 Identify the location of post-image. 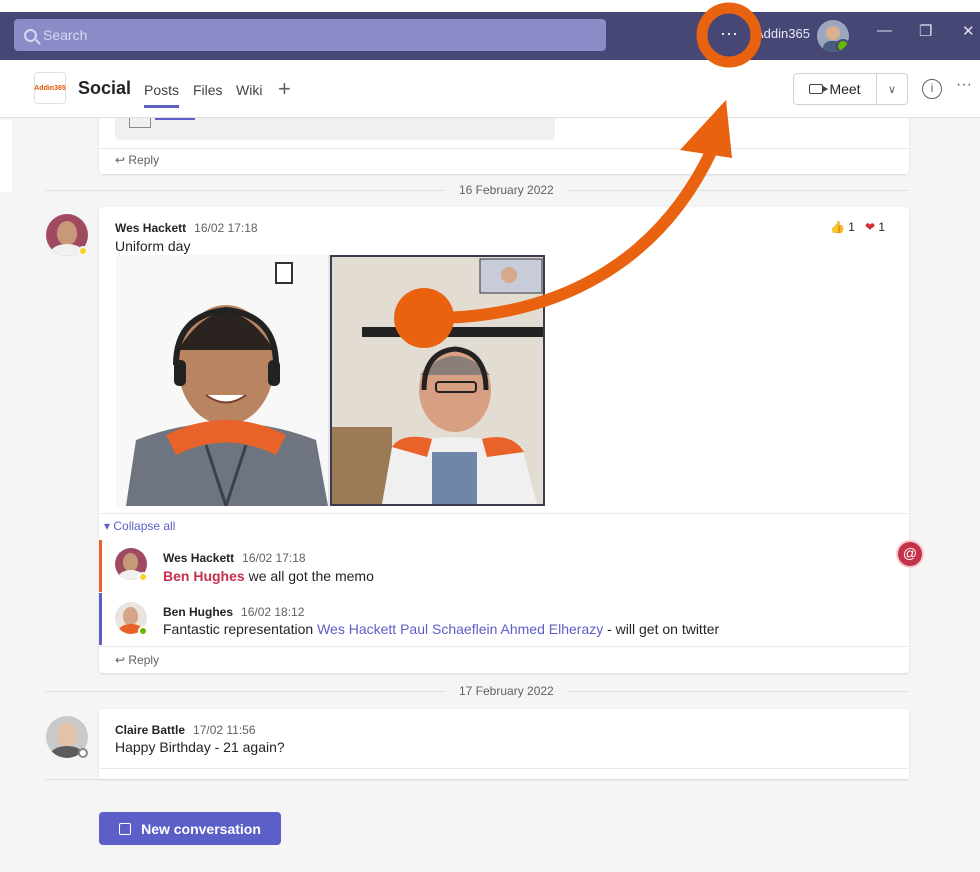
(330, 380).